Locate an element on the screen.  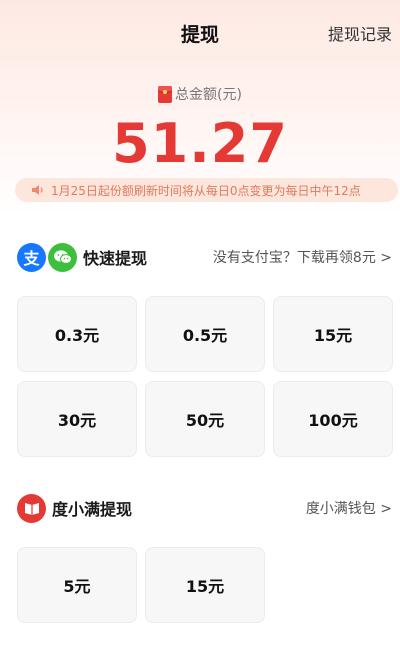
wechat-icon is located at coordinates (62, 257).